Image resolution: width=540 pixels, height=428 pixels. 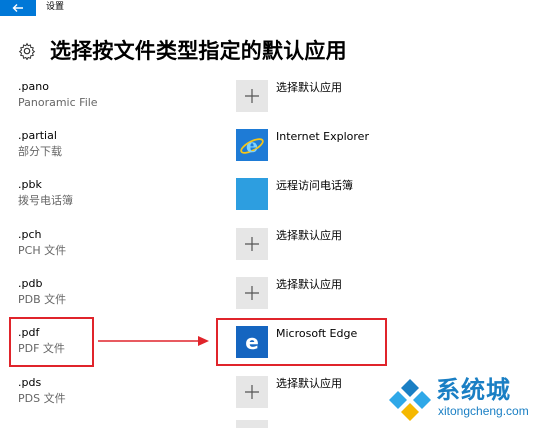 I want to click on file-type-description: 部分下载, so click(x=40, y=151).